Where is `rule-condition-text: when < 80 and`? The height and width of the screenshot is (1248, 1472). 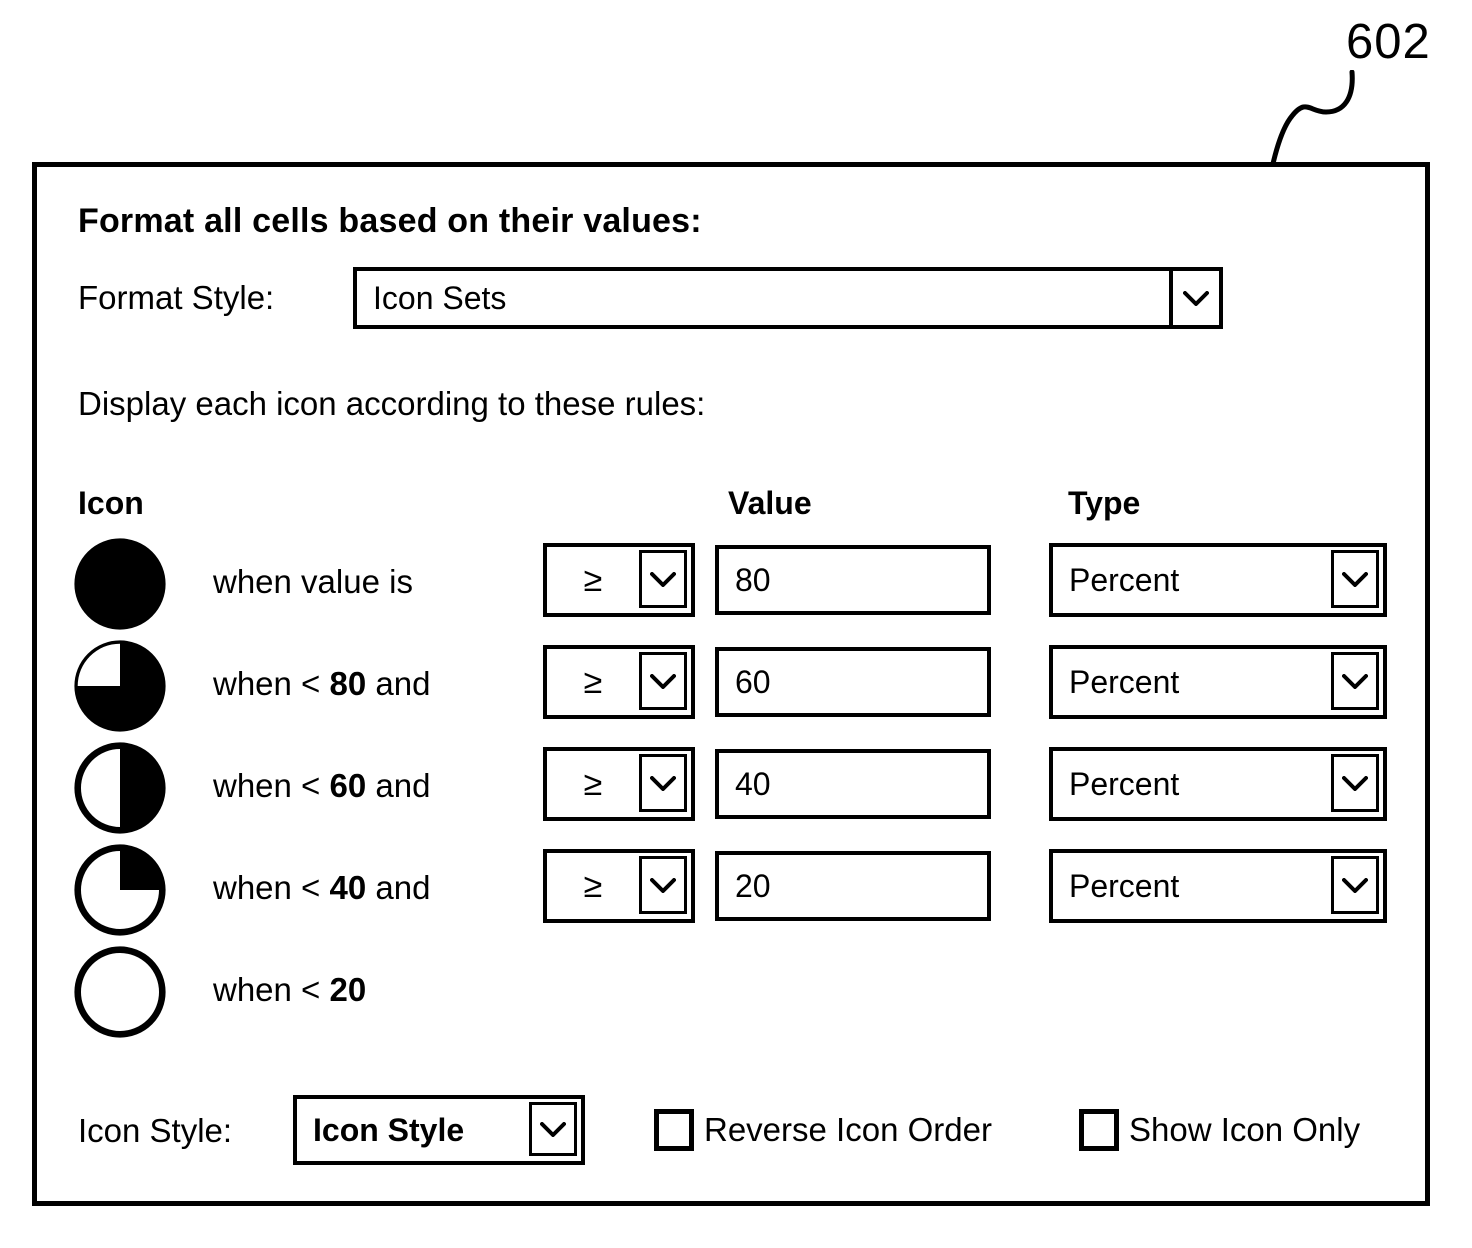 rule-condition-text: when < 80 and is located at coordinates (321, 684).